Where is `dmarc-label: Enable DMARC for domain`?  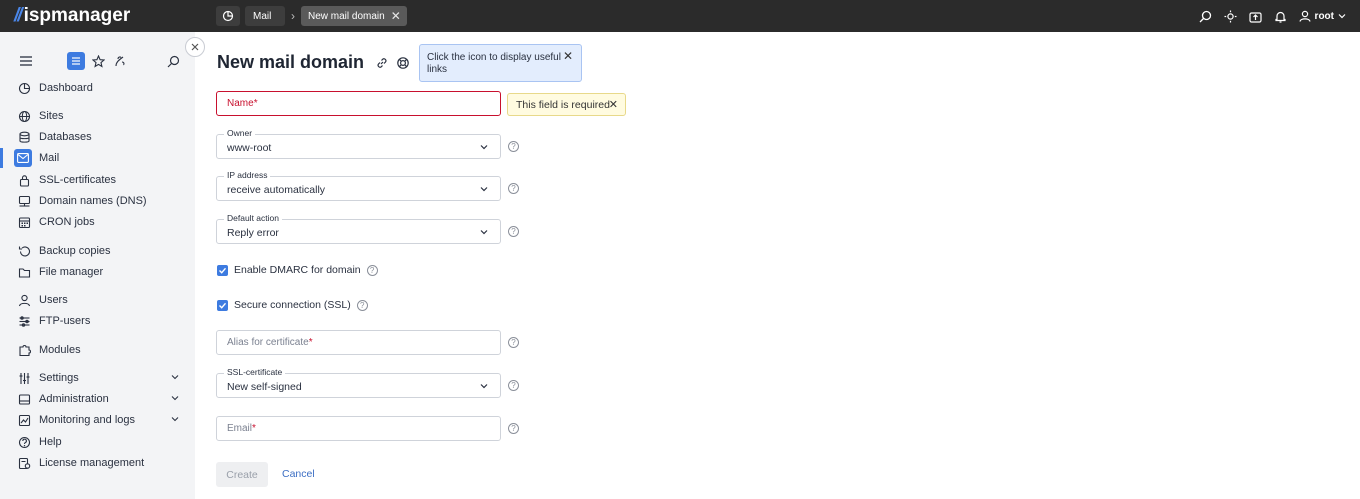 dmarc-label: Enable DMARC for domain is located at coordinates (297, 270).